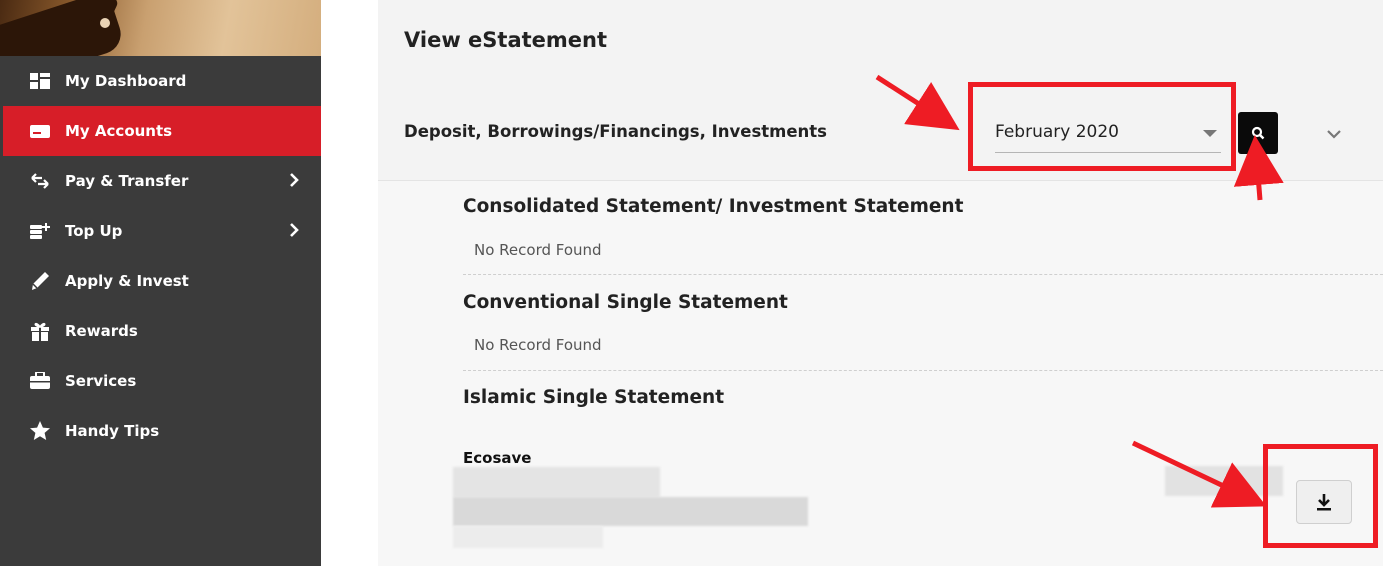 Image resolution: width=1383 pixels, height=566 pixels. I want to click on search-icon, so click(1258, 133).